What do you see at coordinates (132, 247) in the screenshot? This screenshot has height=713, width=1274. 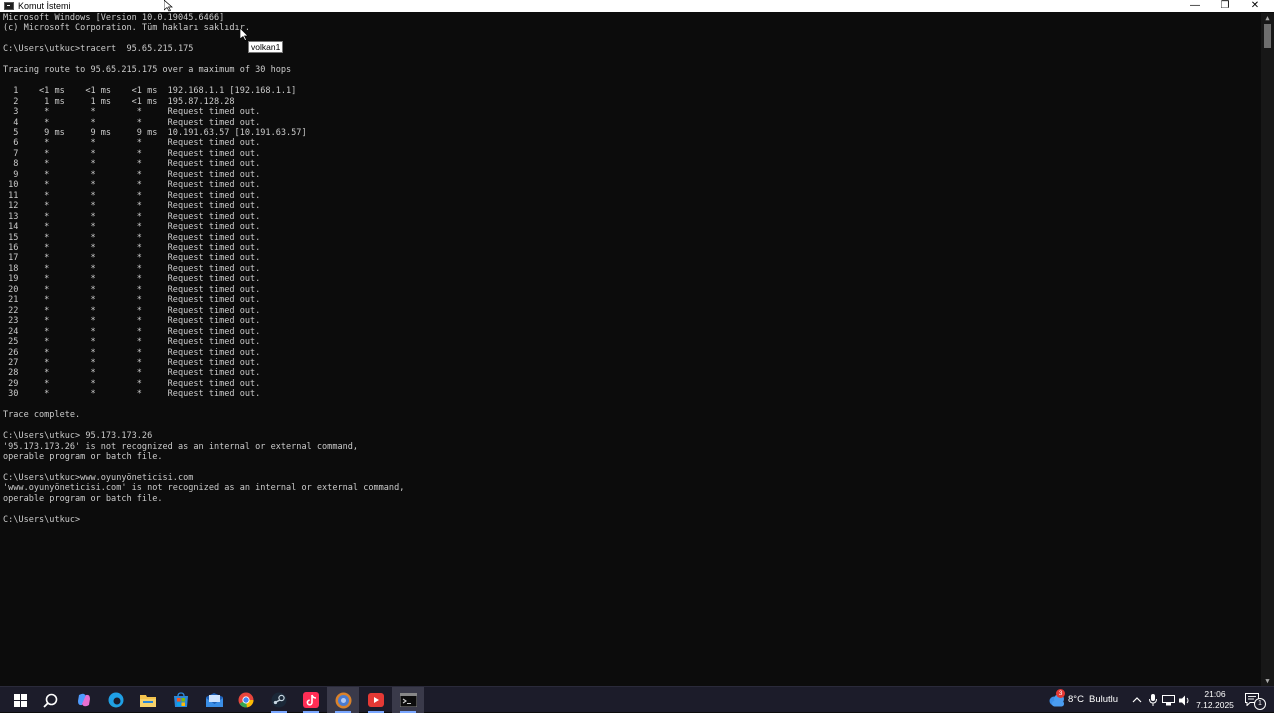 I see `console-line: 16 * * * Request timed out.` at bounding box center [132, 247].